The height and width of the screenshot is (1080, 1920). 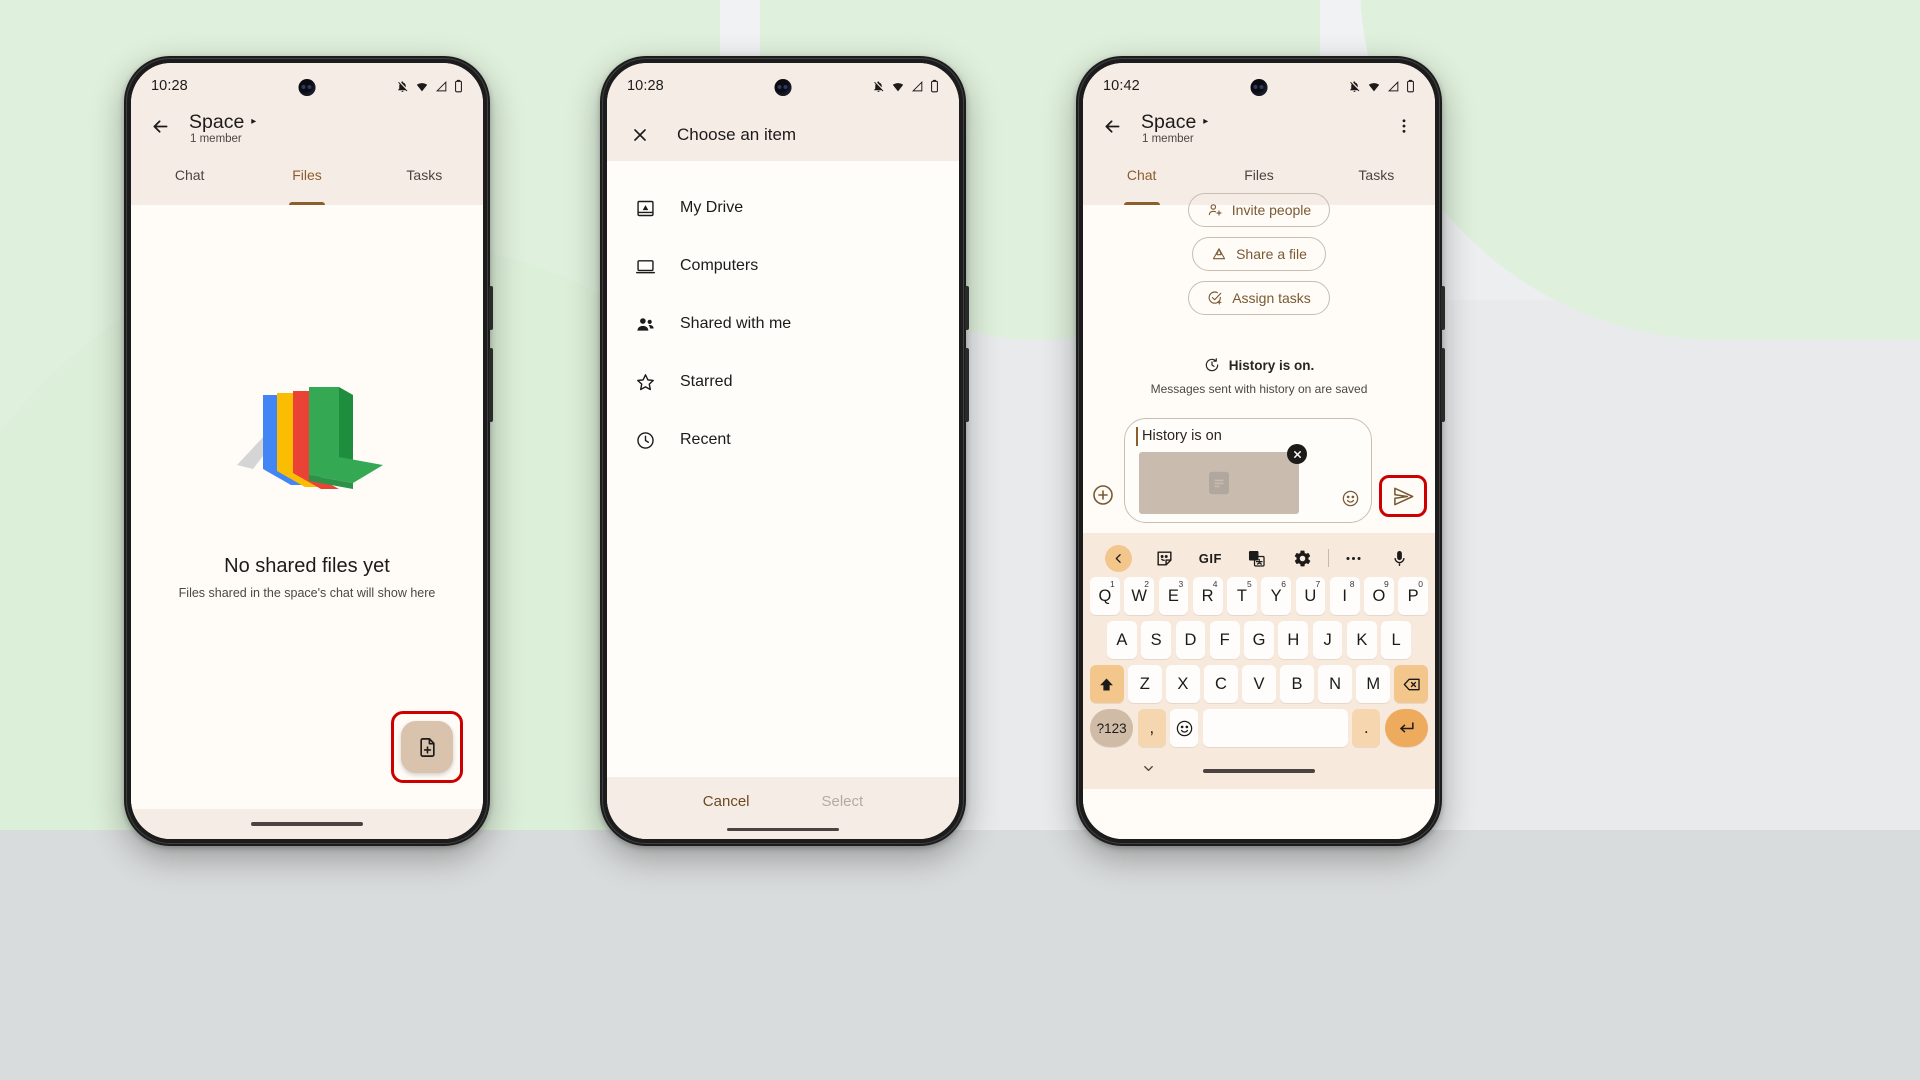 What do you see at coordinates (1293, 640) in the screenshot?
I see `key-h: H` at bounding box center [1293, 640].